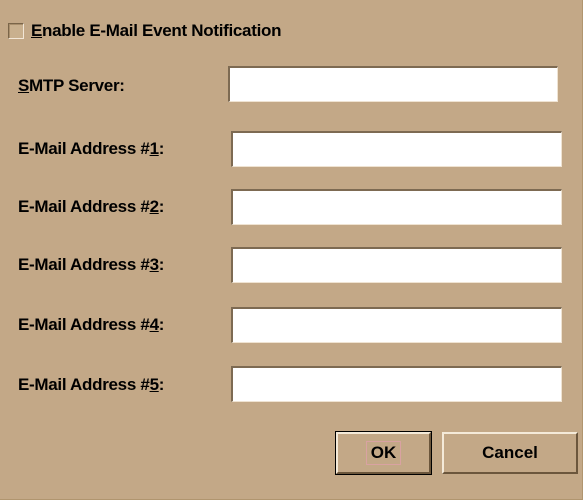 Image resolution: width=583 pixels, height=500 pixels. What do you see at coordinates (156, 31) in the screenshot?
I see `enable-email-notification-label: Enable E-Mail Event Notification` at bounding box center [156, 31].